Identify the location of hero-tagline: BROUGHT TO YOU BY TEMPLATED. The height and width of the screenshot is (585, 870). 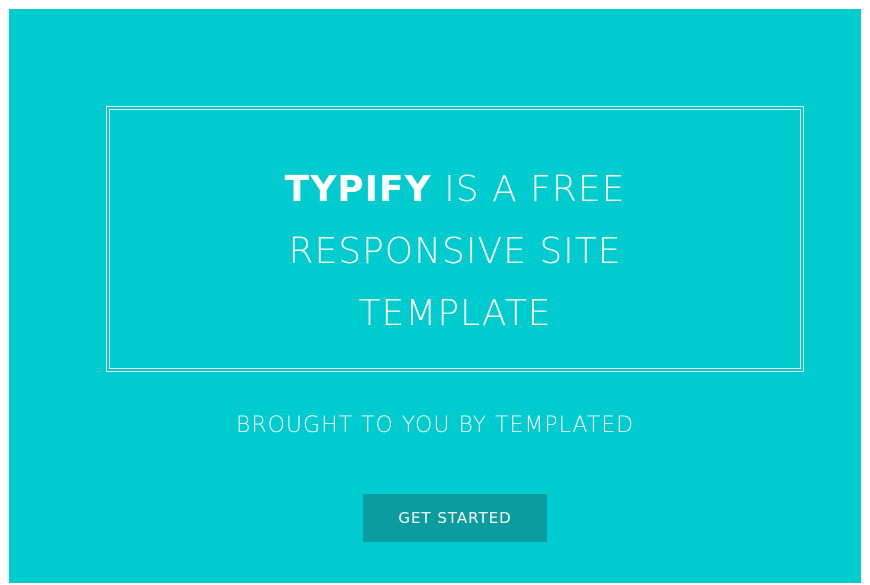
(435, 425).